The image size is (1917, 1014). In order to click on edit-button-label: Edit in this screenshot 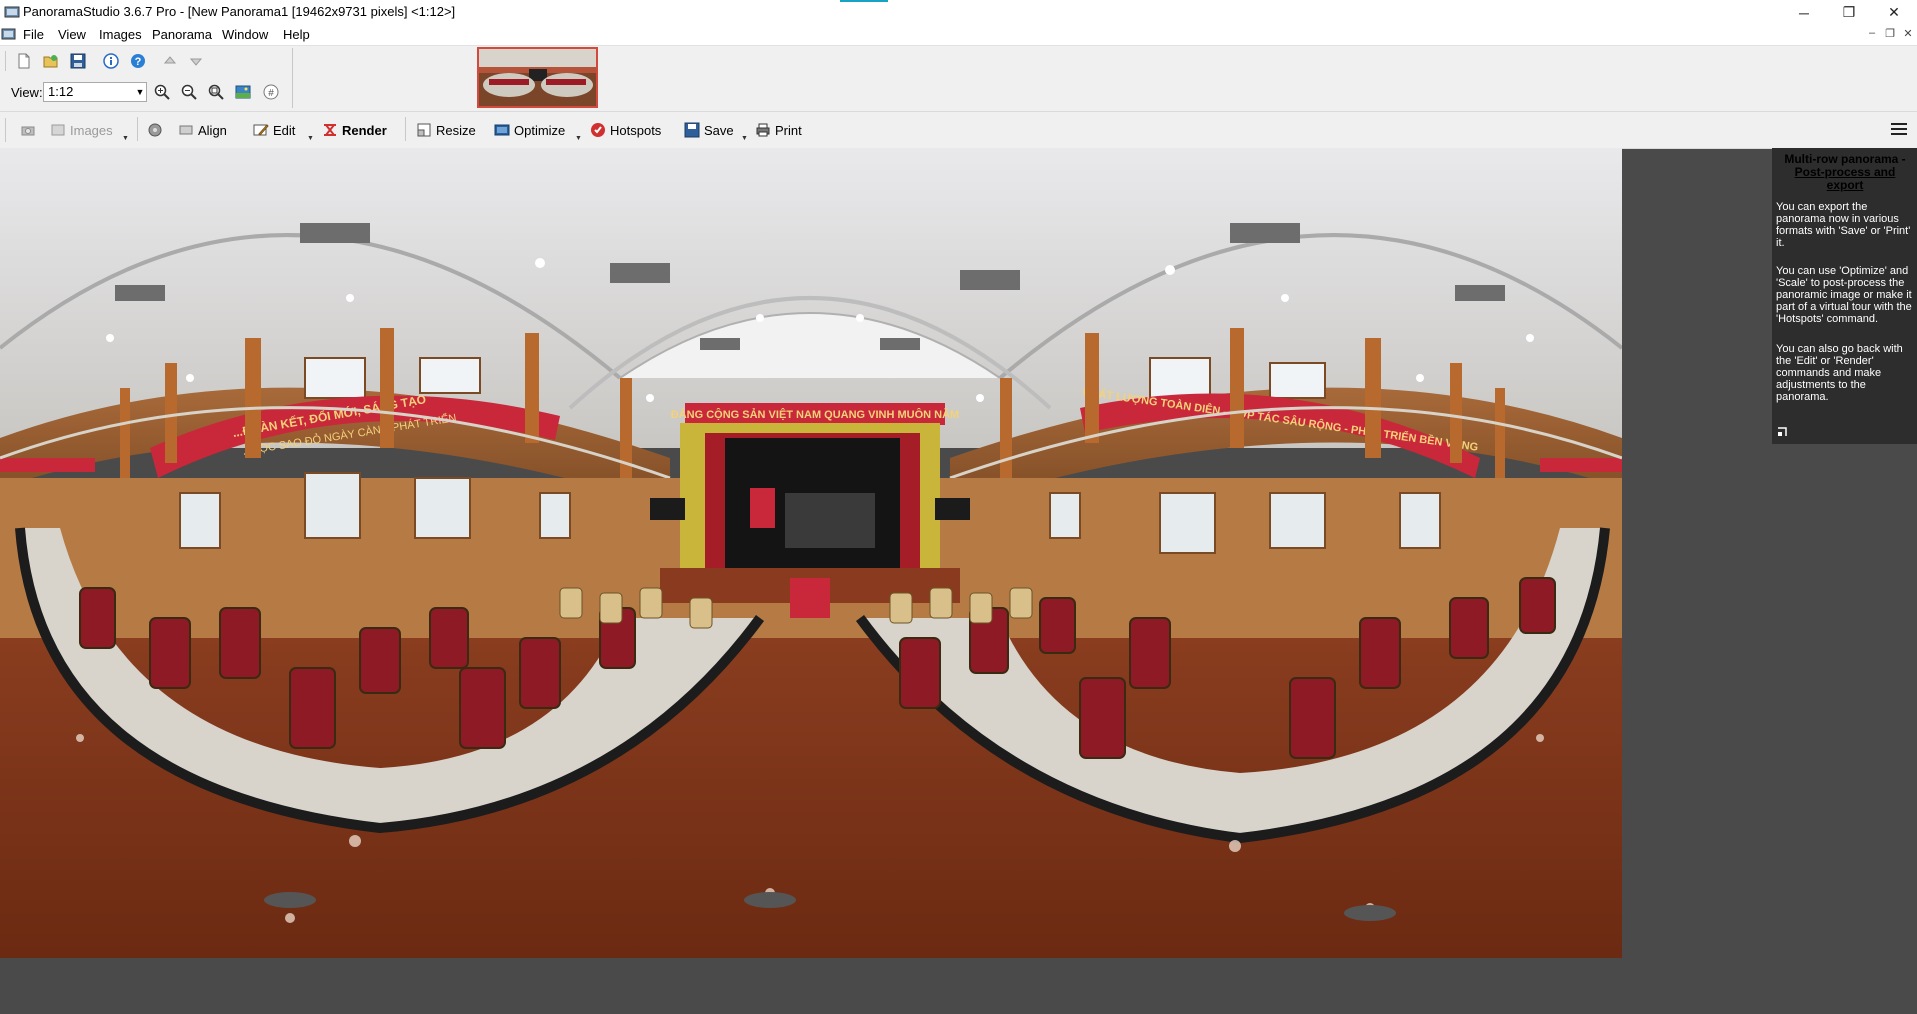, I will do `click(284, 130)`.